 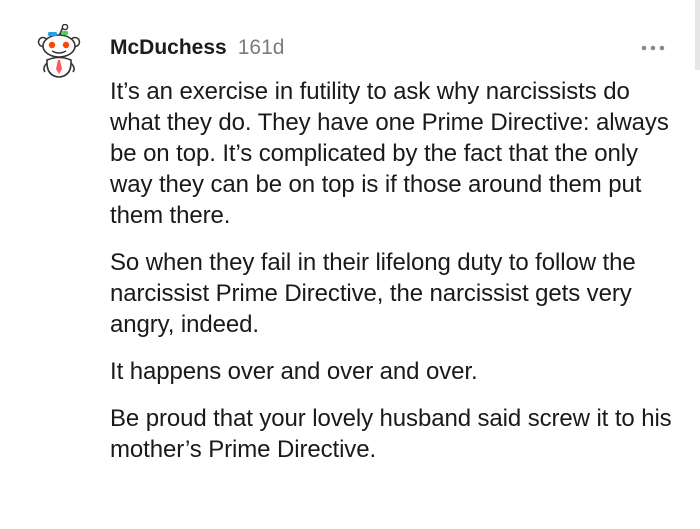 What do you see at coordinates (261, 47) in the screenshot?
I see `comment-age: 161d` at bounding box center [261, 47].